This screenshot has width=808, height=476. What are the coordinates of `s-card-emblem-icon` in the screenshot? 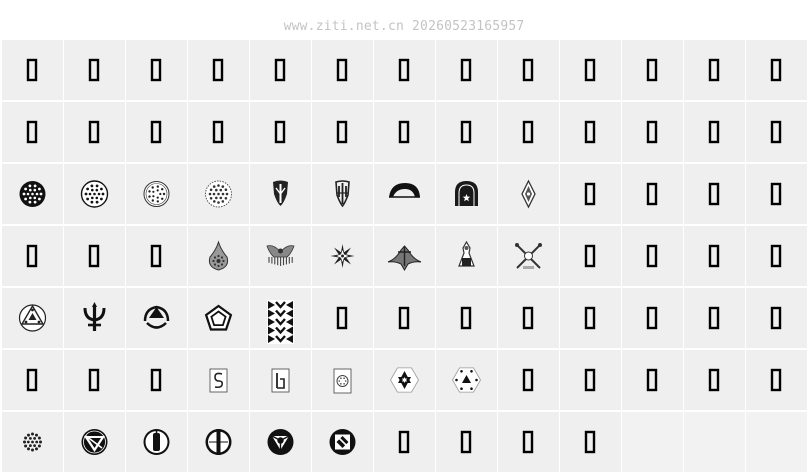 It's located at (218, 380).